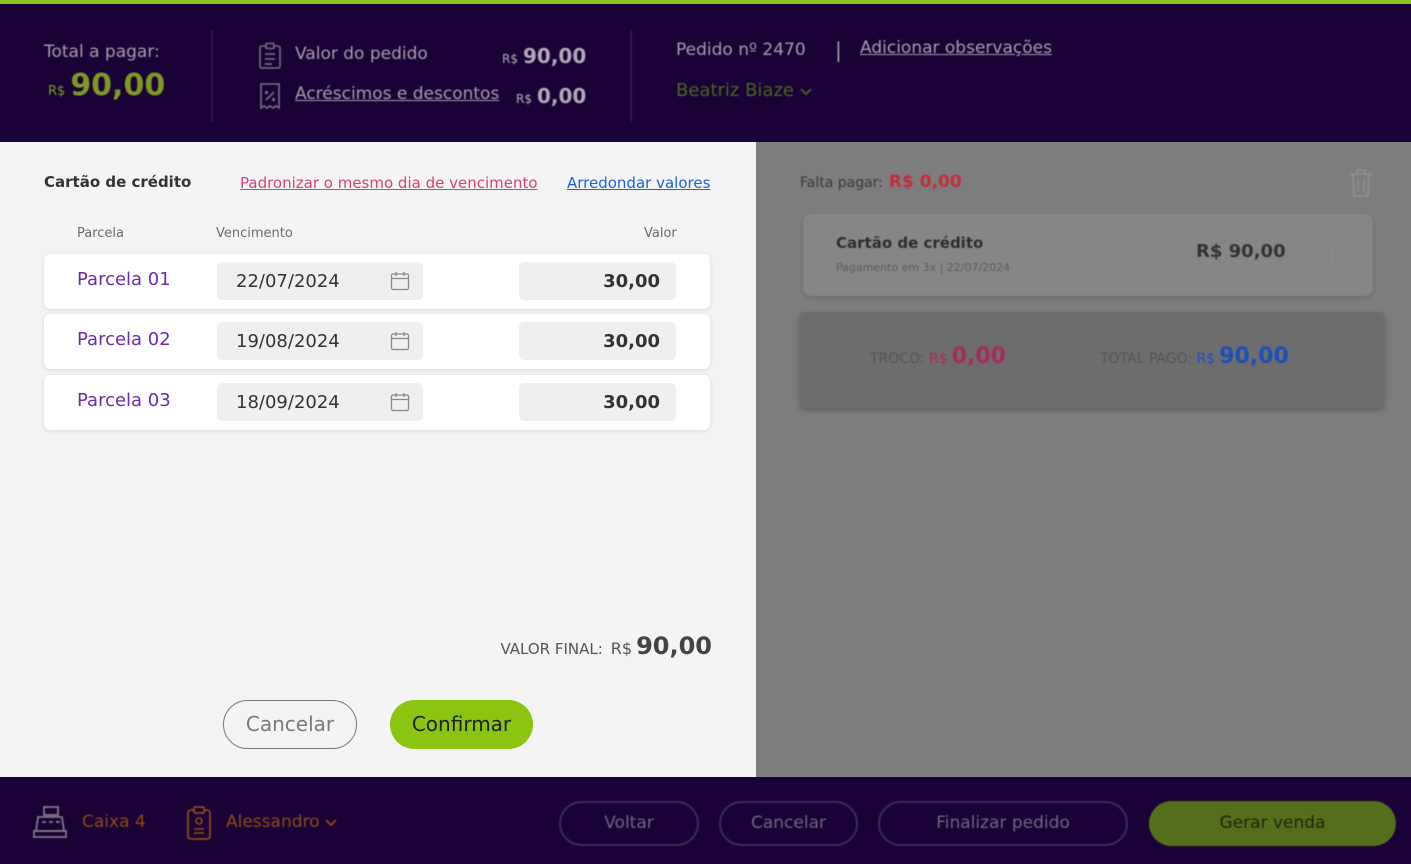 Image resolution: width=1411 pixels, height=864 pixels. I want to click on due-date-value: 22/07/2024, so click(288, 281).